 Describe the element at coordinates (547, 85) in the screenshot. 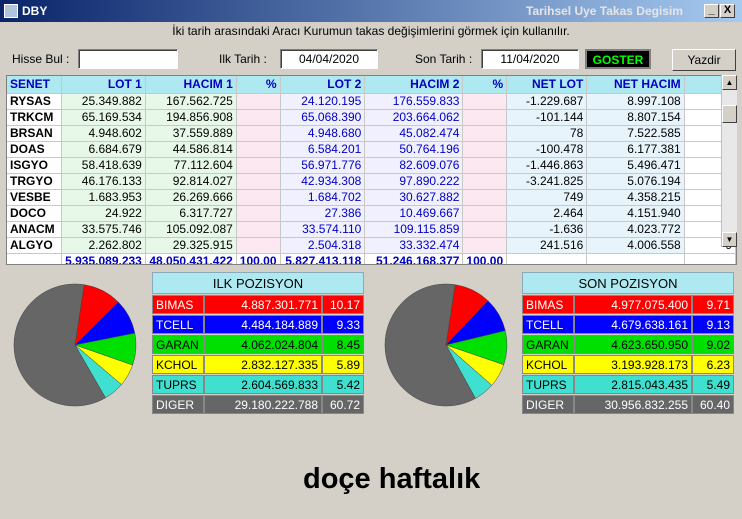

I see `column-header: NET LOT` at that location.